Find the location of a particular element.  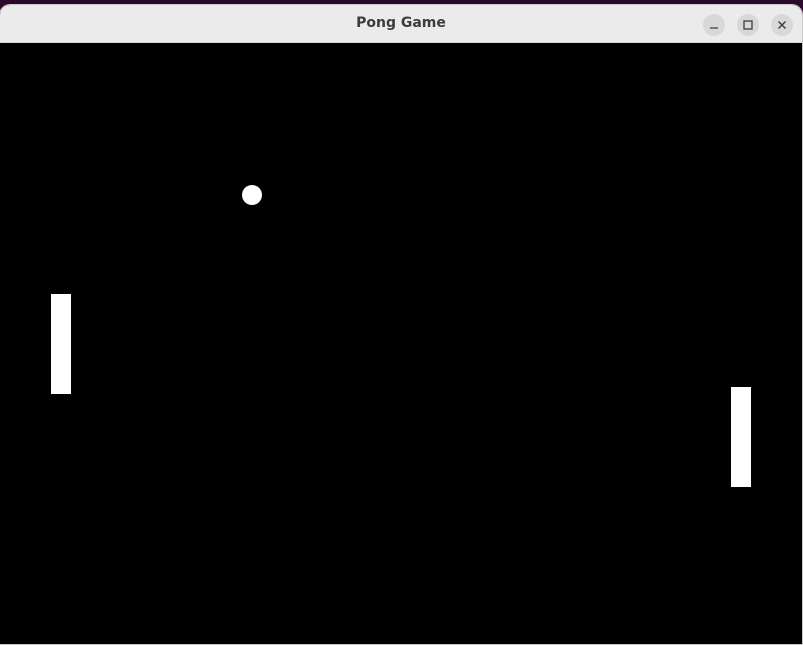

ball is located at coordinates (252, 195).